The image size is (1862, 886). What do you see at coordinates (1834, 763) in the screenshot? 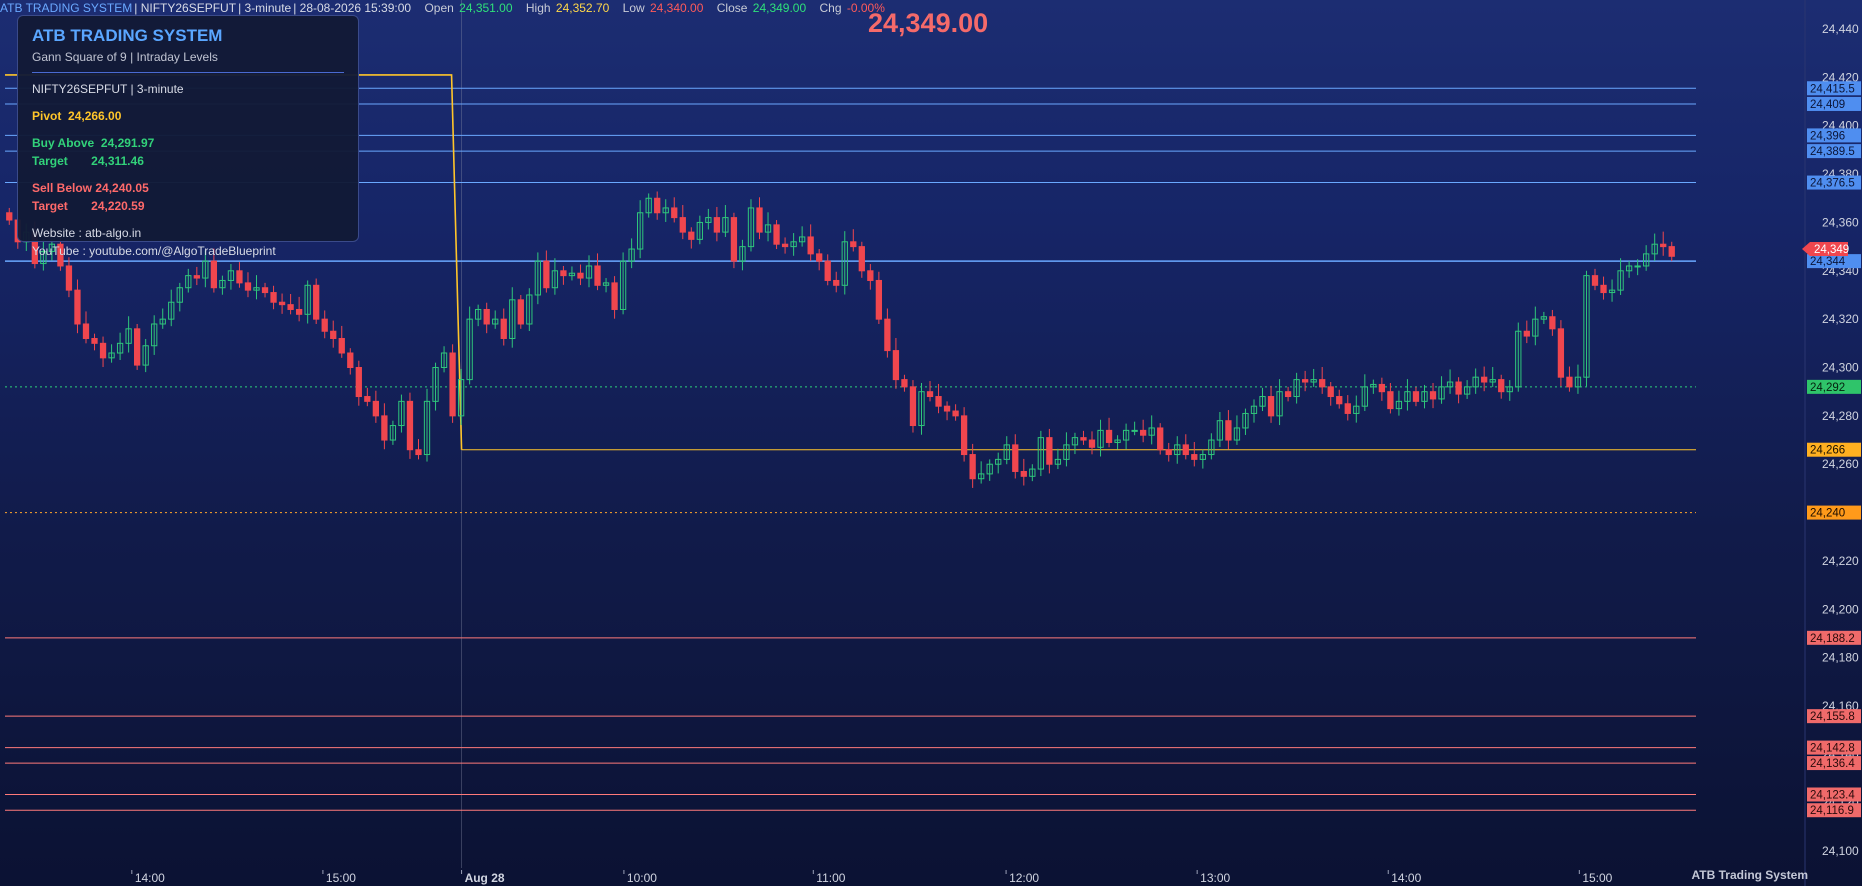
I see `level-price-tag: 24,136.4` at bounding box center [1834, 763].